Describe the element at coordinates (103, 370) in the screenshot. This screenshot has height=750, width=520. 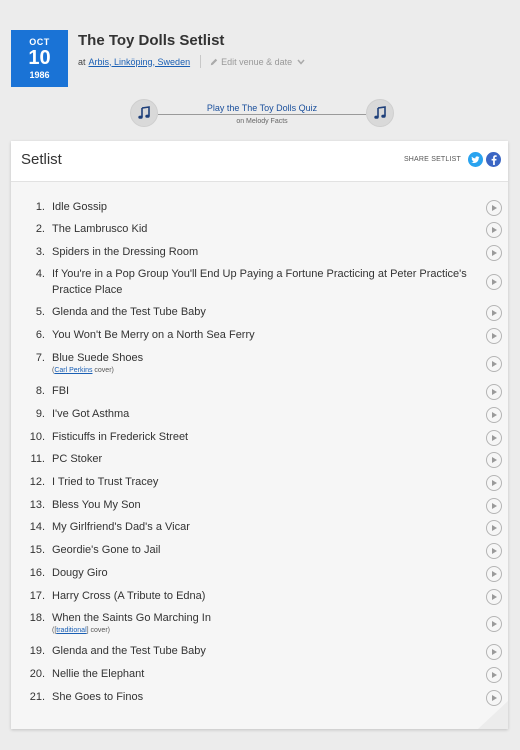
I see `cover-info-close: cover)` at that location.